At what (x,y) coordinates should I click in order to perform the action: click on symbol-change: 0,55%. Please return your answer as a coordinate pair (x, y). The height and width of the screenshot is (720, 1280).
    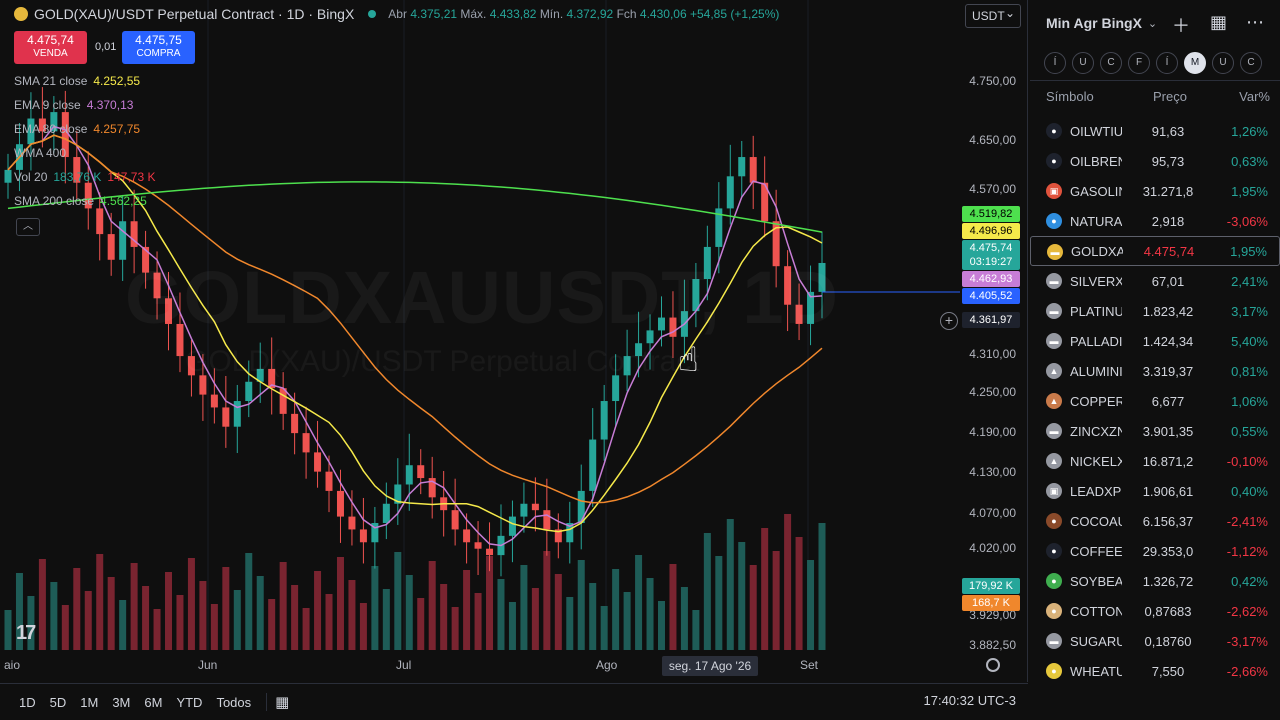
    Looking at the image, I should click on (1249, 431).